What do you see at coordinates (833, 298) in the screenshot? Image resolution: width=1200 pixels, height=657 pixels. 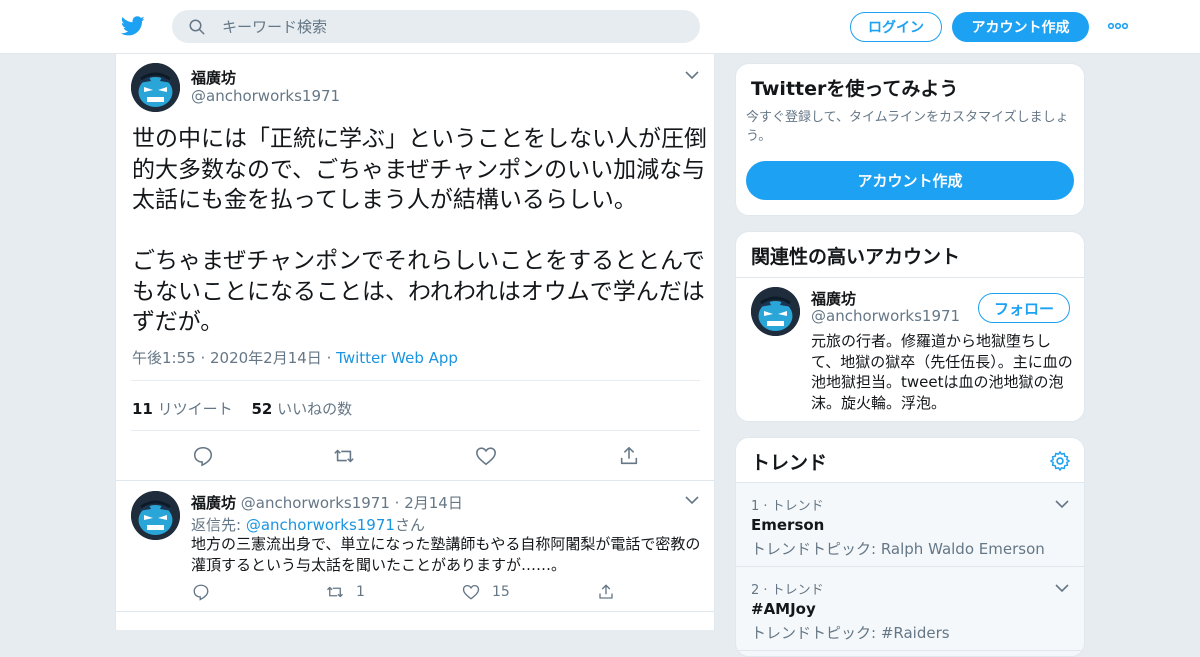 I see `related-account-name: 福廣坊` at bounding box center [833, 298].